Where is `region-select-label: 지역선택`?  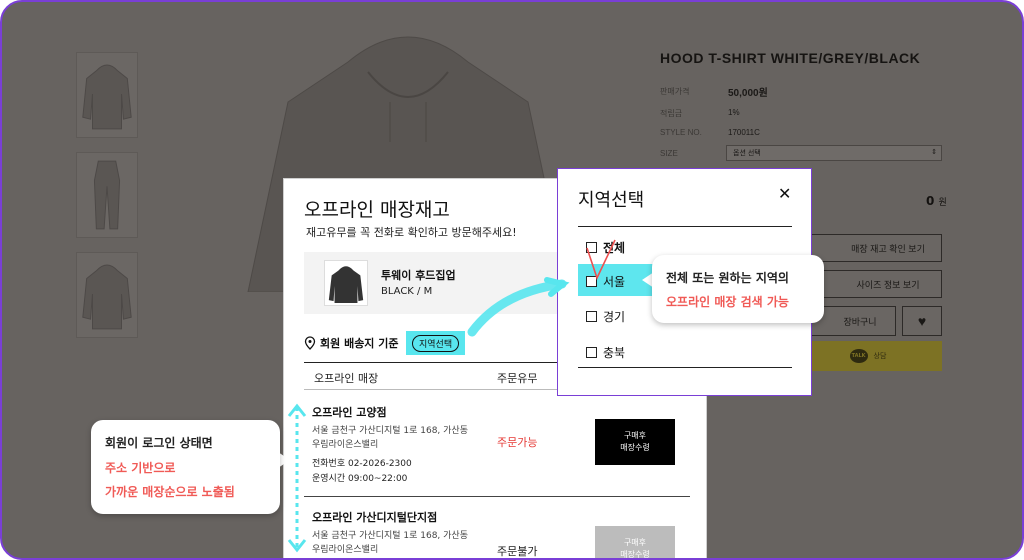 region-select-label: 지역선택 is located at coordinates (436, 343).